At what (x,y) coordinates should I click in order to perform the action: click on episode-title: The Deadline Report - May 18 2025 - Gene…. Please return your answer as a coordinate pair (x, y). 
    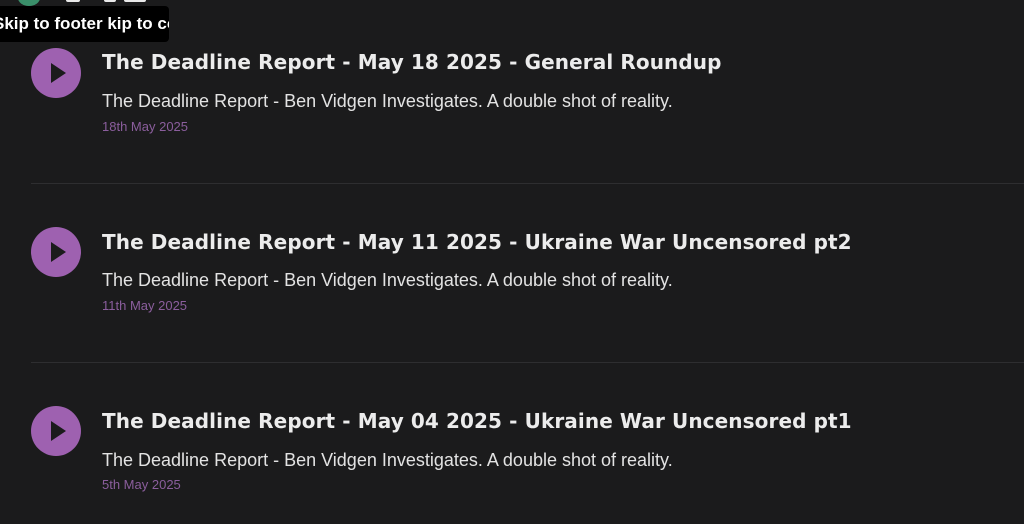
    Looking at the image, I should click on (412, 62).